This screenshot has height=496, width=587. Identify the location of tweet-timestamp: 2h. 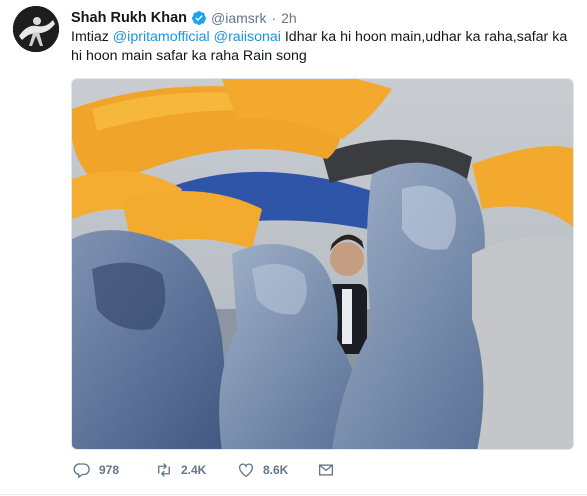
(289, 18).